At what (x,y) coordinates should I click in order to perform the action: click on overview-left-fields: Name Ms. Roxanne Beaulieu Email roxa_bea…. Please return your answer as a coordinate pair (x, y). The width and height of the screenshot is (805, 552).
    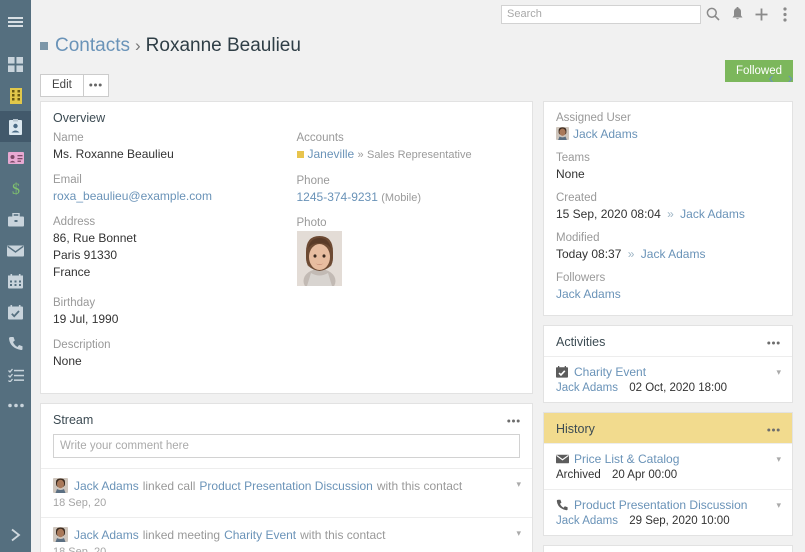
    Looking at the image, I should click on (170, 256).